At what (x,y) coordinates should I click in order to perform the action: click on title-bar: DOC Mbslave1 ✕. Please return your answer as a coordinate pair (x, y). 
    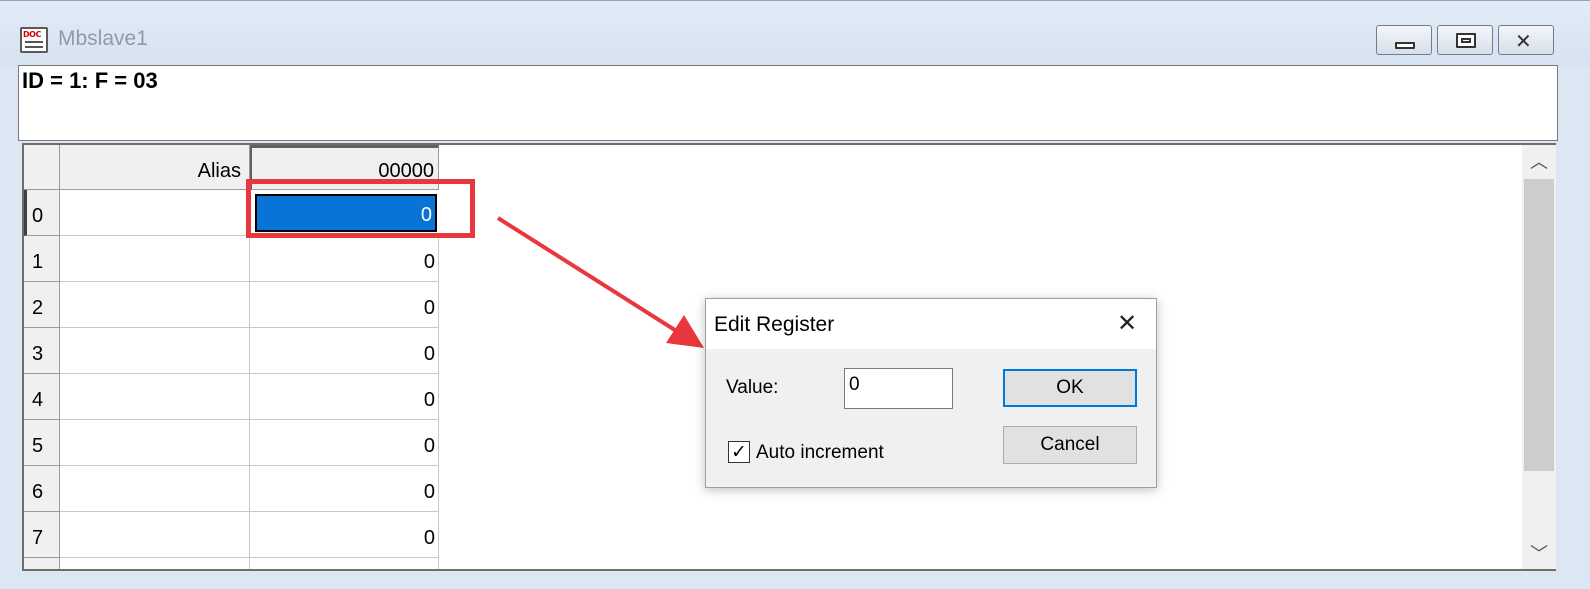
    Looking at the image, I should click on (795, 34).